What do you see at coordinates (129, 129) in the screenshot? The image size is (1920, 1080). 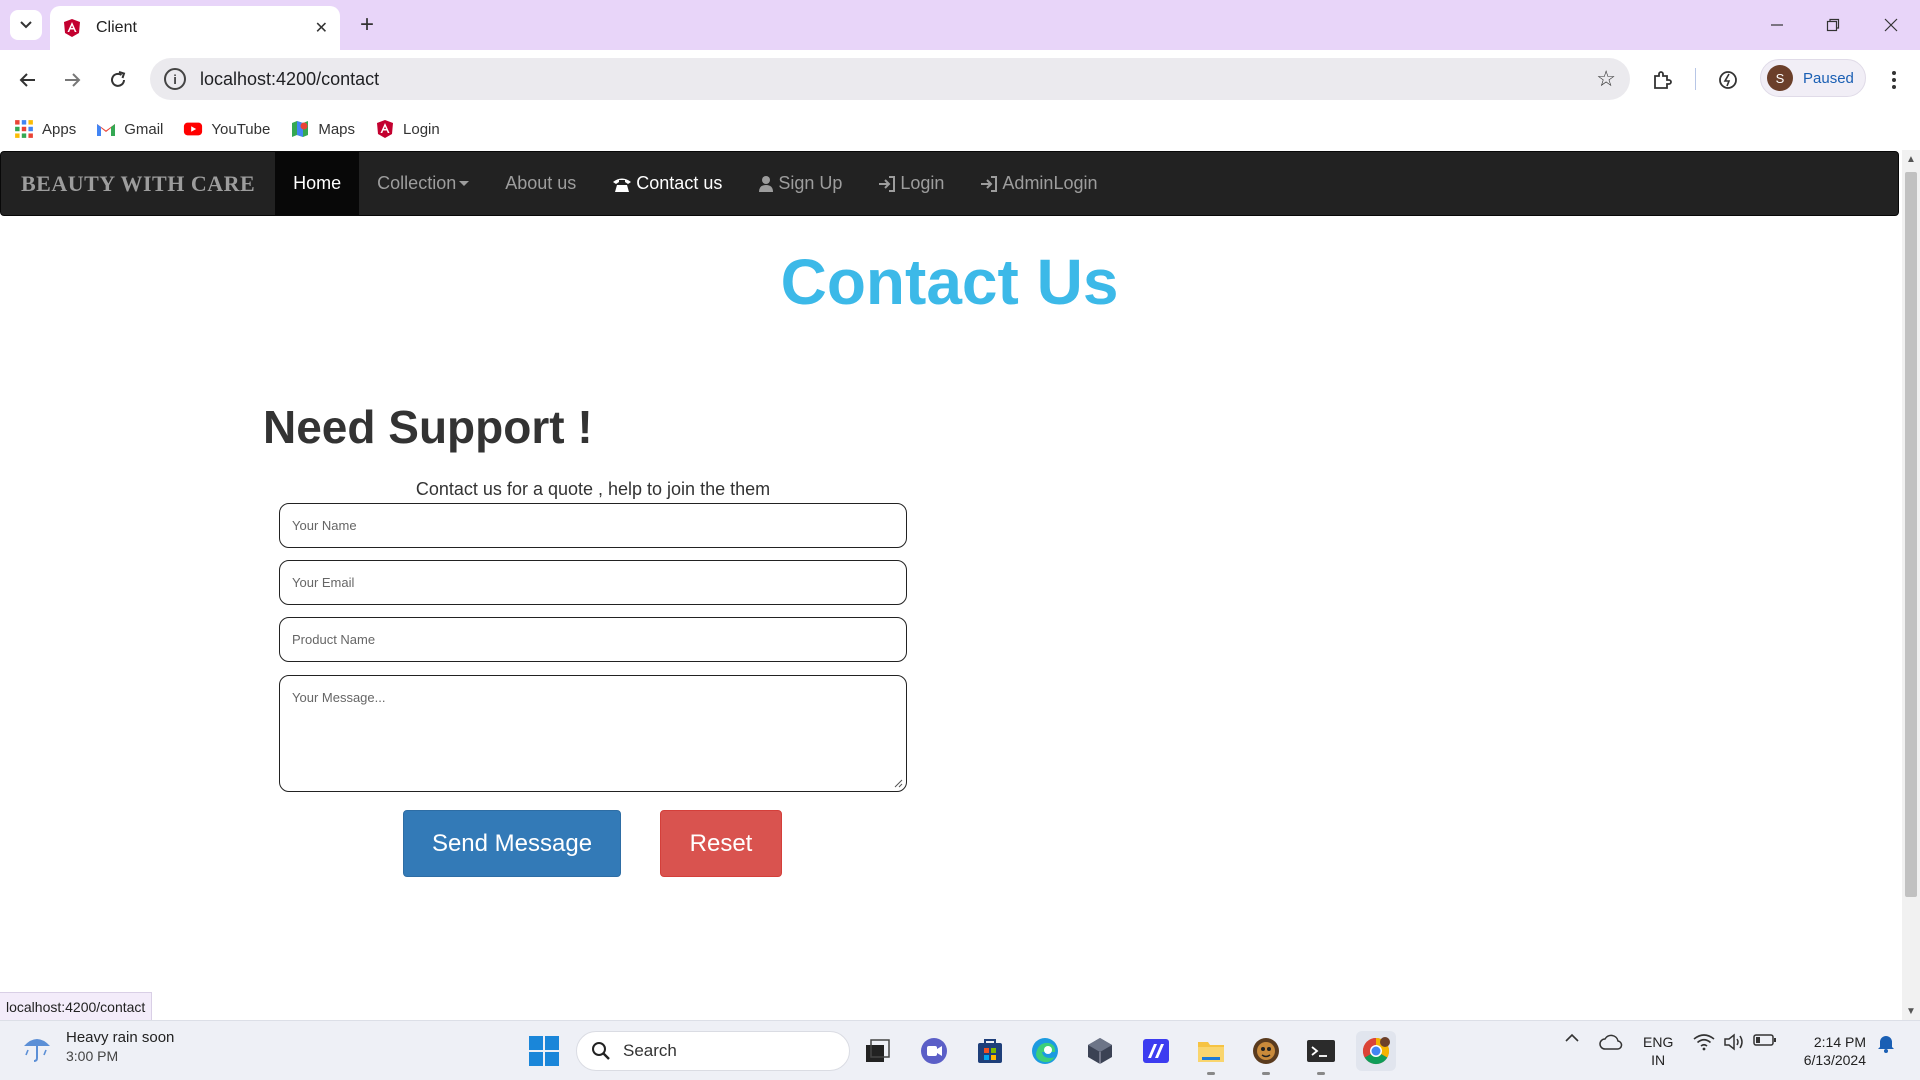 I see `bookmark-gmail: Gmail` at bounding box center [129, 129].